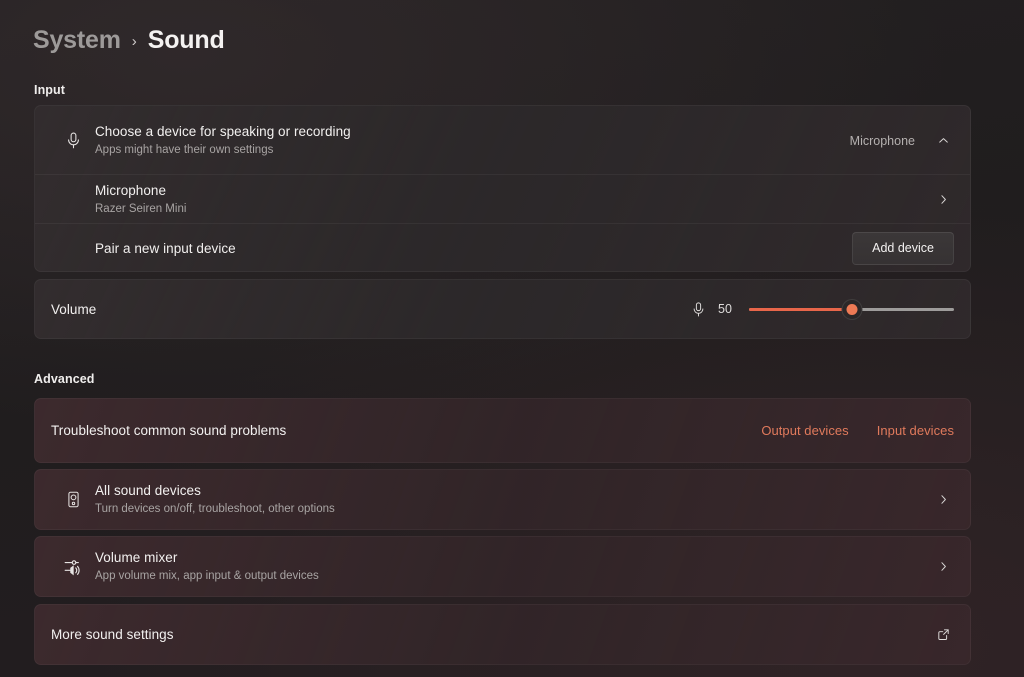  What do you see at coordinates (502, 199) in the screenshot?
I see `device-microphone-row: Microphone Razer Seiren Mini` at bounding box center [502, 199].